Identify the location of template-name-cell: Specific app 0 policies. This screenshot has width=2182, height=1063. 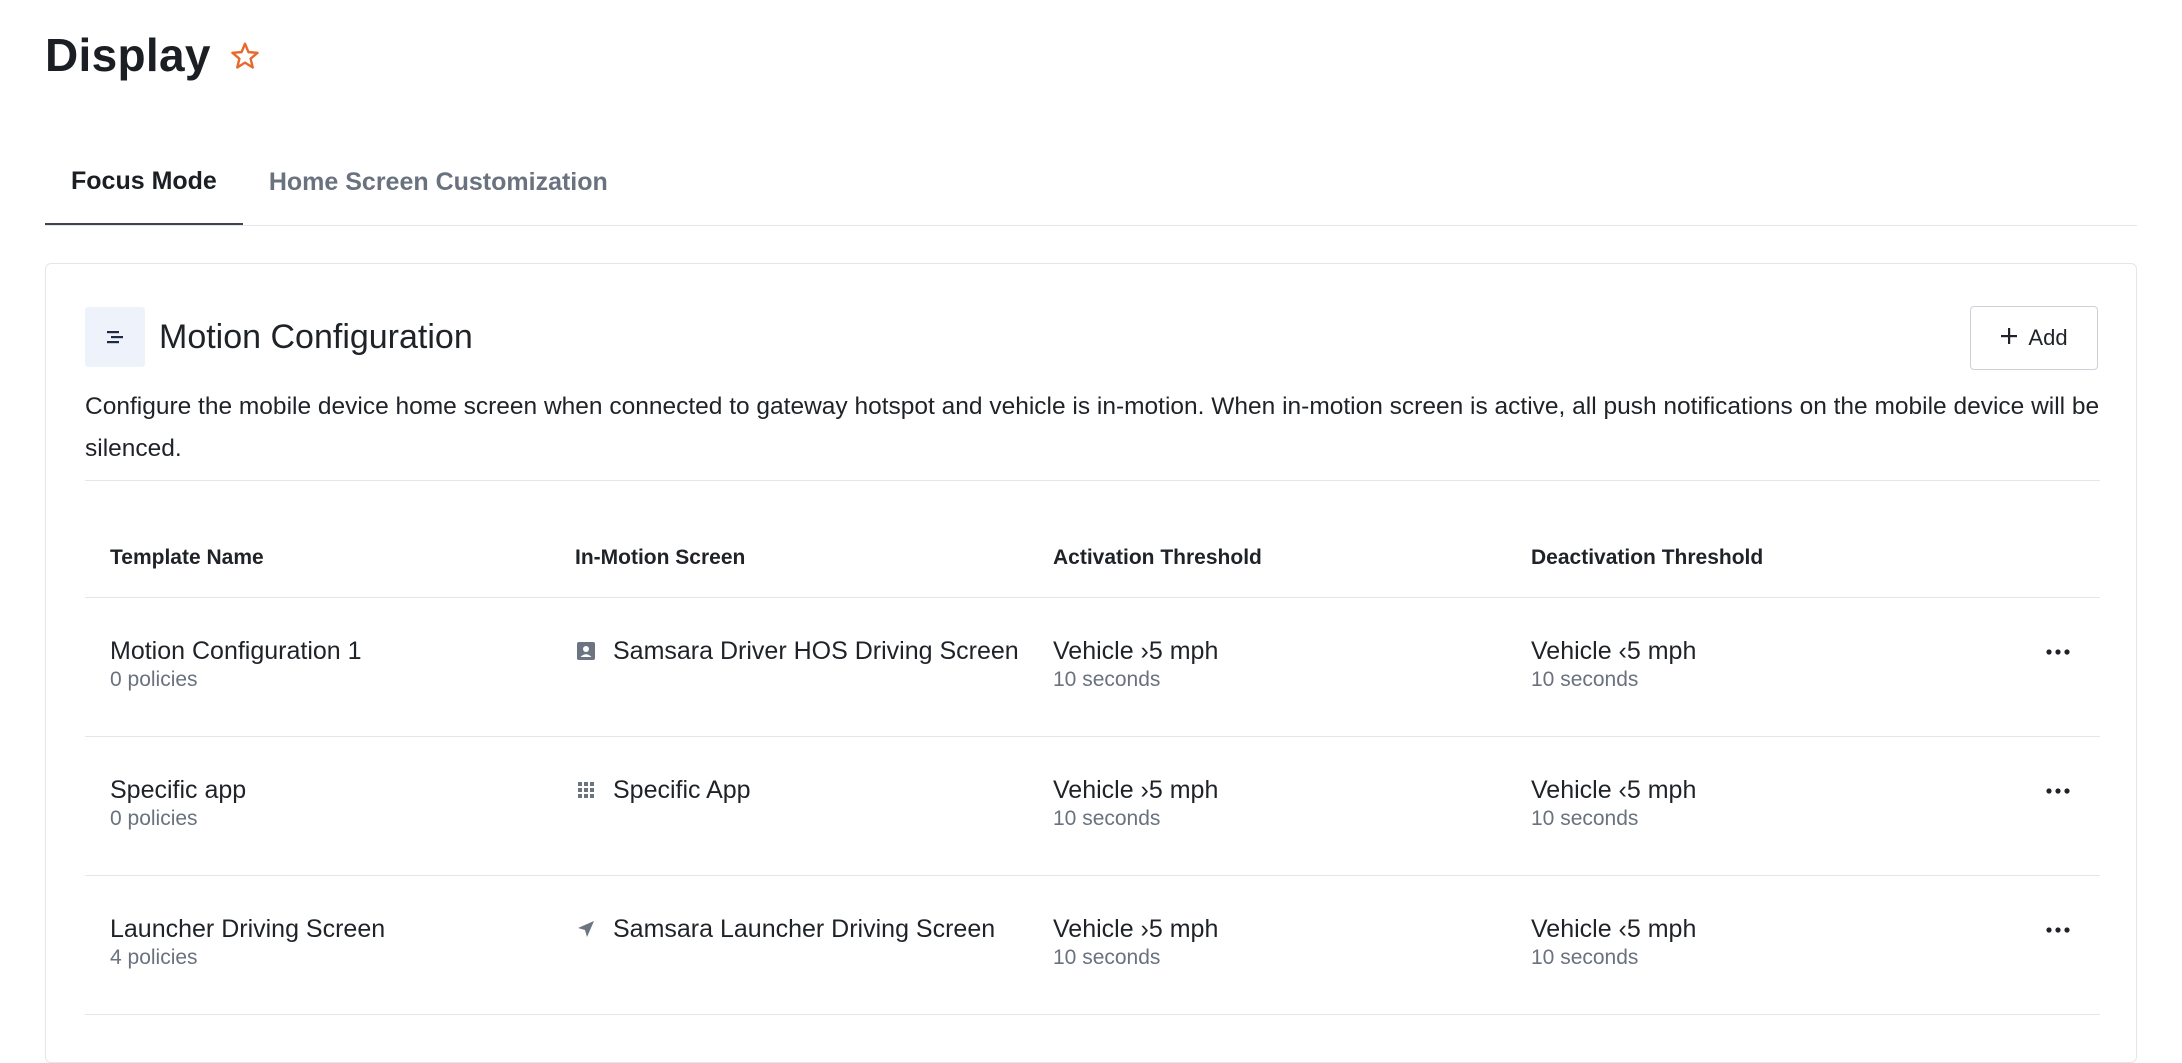
(178, 804).